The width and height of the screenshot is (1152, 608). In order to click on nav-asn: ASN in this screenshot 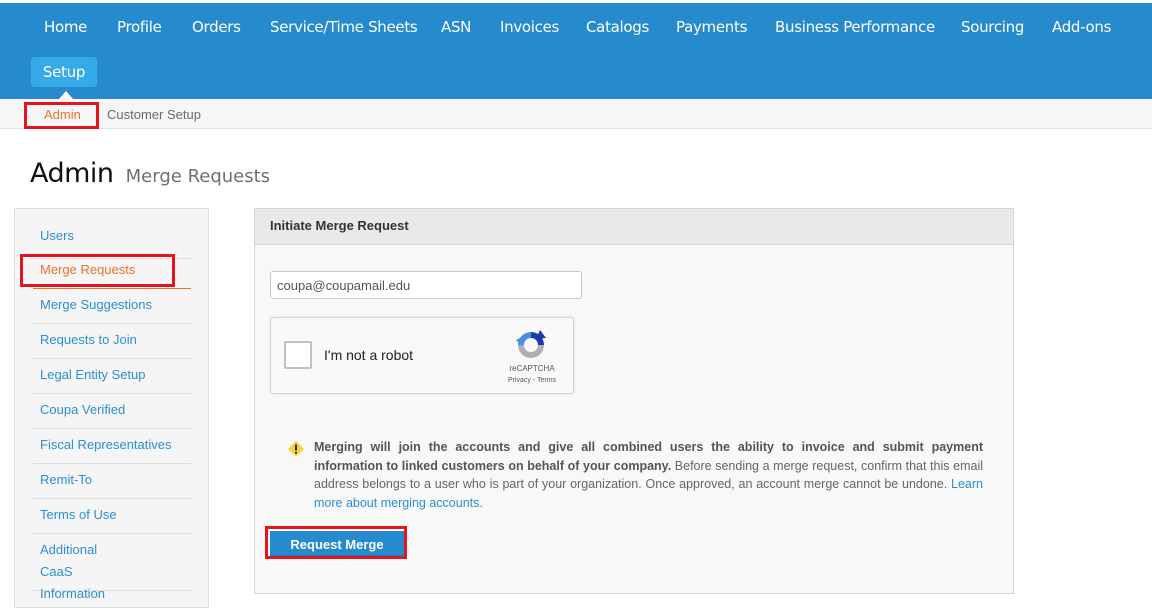, I will do `click(456, 27)`.